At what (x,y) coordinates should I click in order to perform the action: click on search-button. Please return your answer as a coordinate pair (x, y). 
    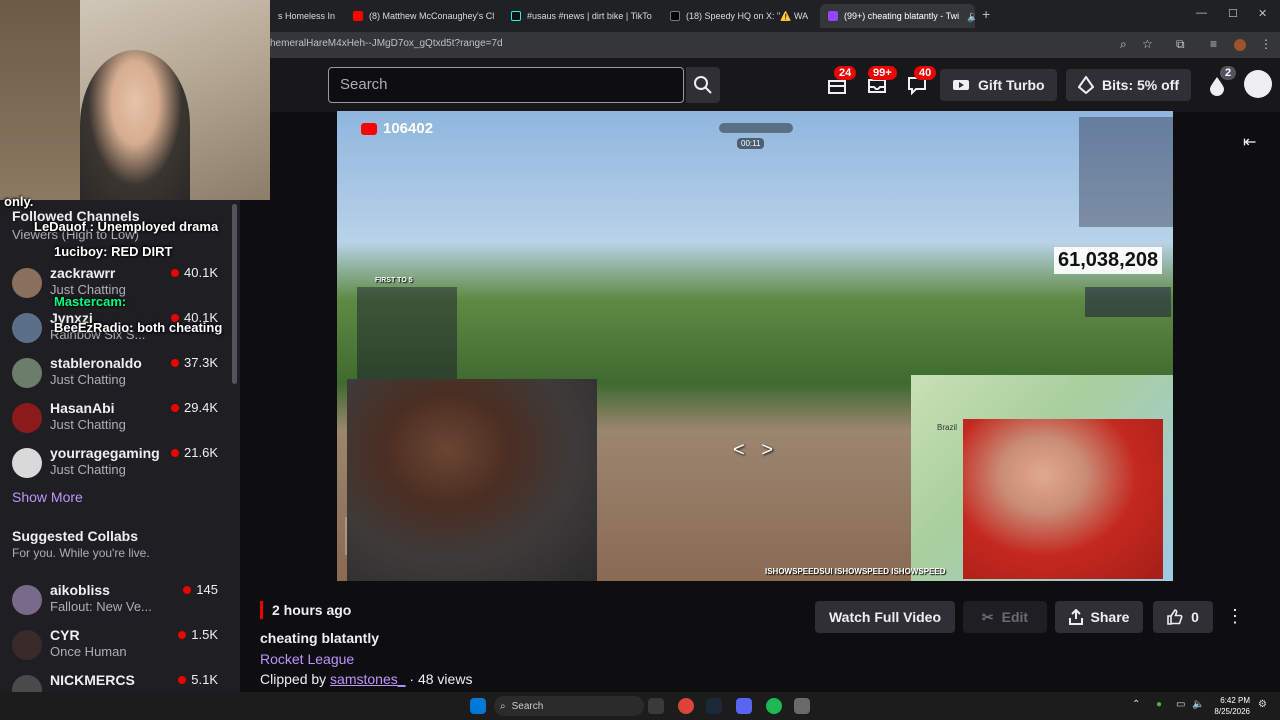
    Looking at the image, I should click on (703, 85).